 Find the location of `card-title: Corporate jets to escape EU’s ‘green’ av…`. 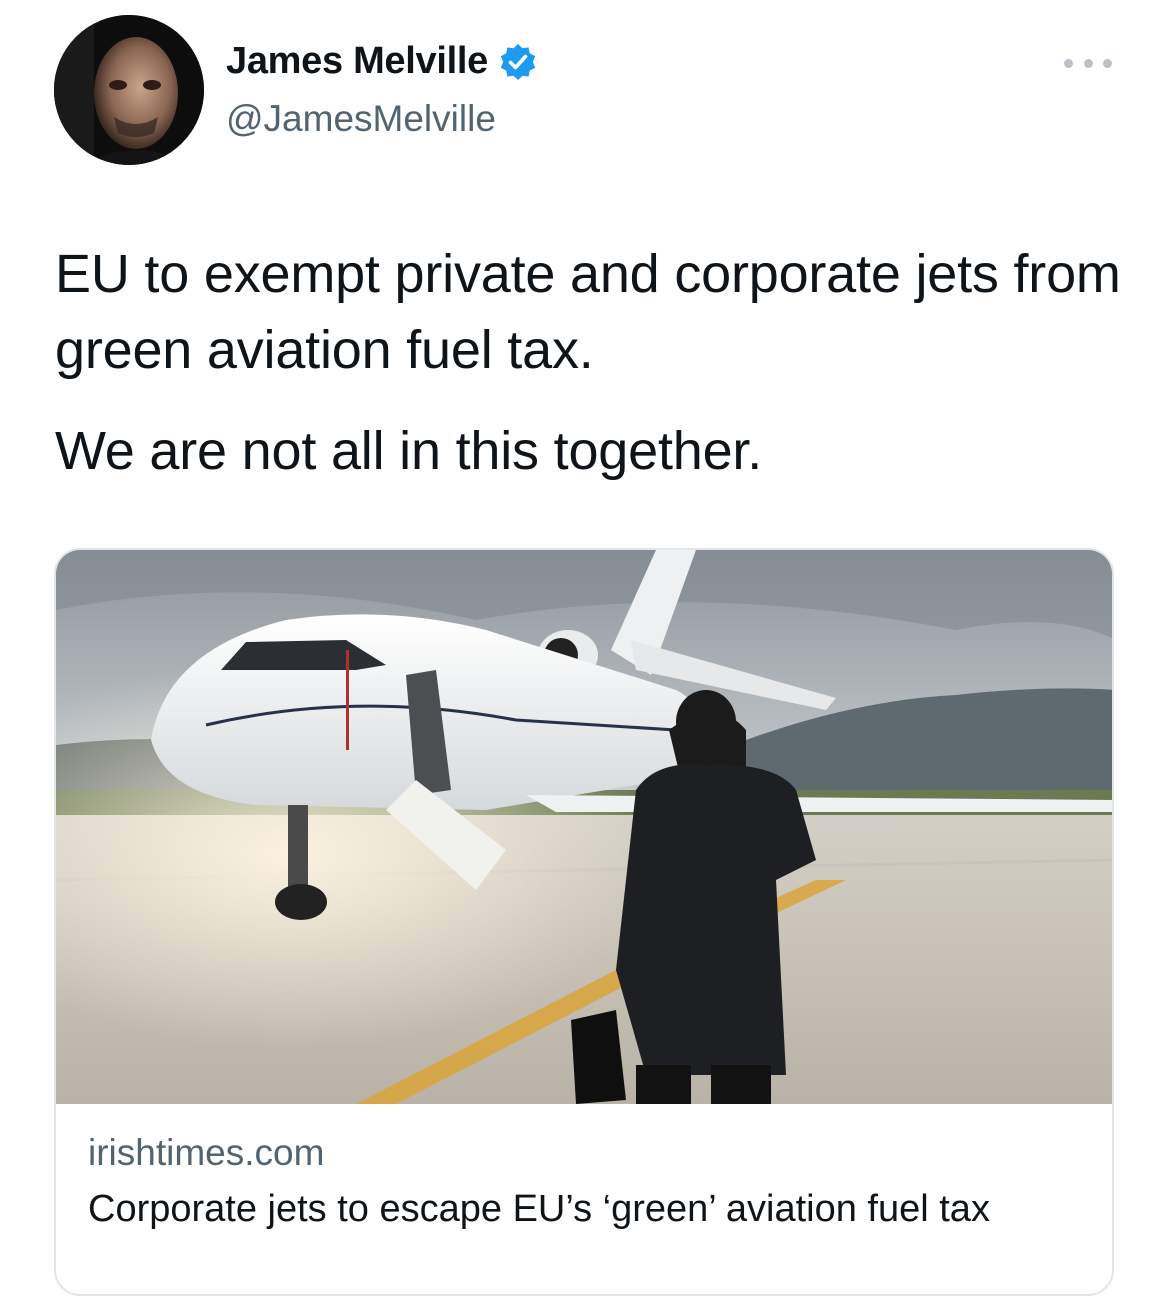

card-title: Corporate jets to escape EU’s ‘green’ av… is located at coordinates (588, 1209).